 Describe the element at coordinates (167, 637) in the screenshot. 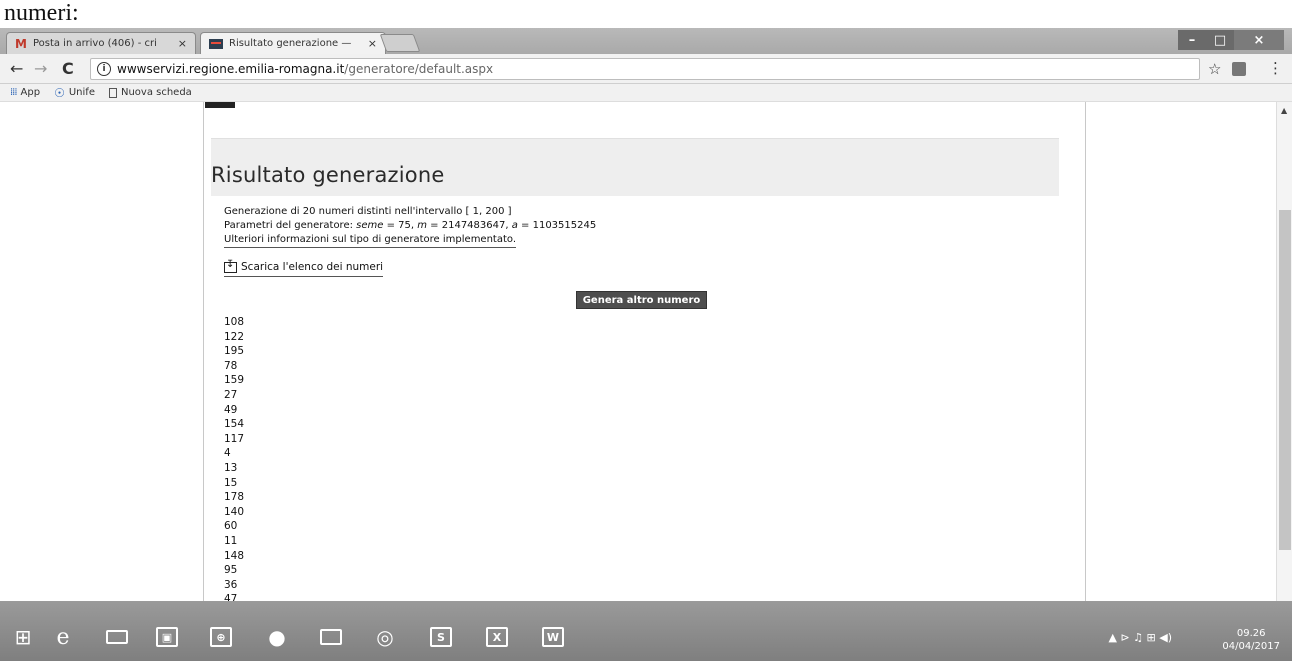

I see `store-icon: ▣` at that location.